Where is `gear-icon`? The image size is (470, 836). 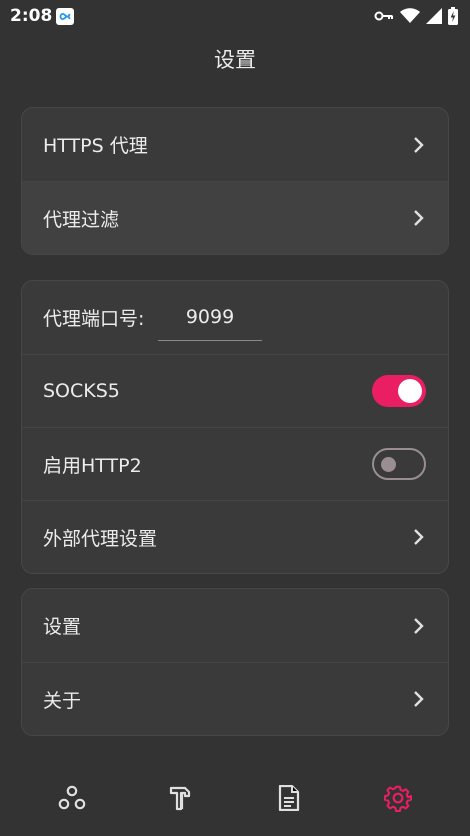 gear-icon is located at coordinates (397, 798).